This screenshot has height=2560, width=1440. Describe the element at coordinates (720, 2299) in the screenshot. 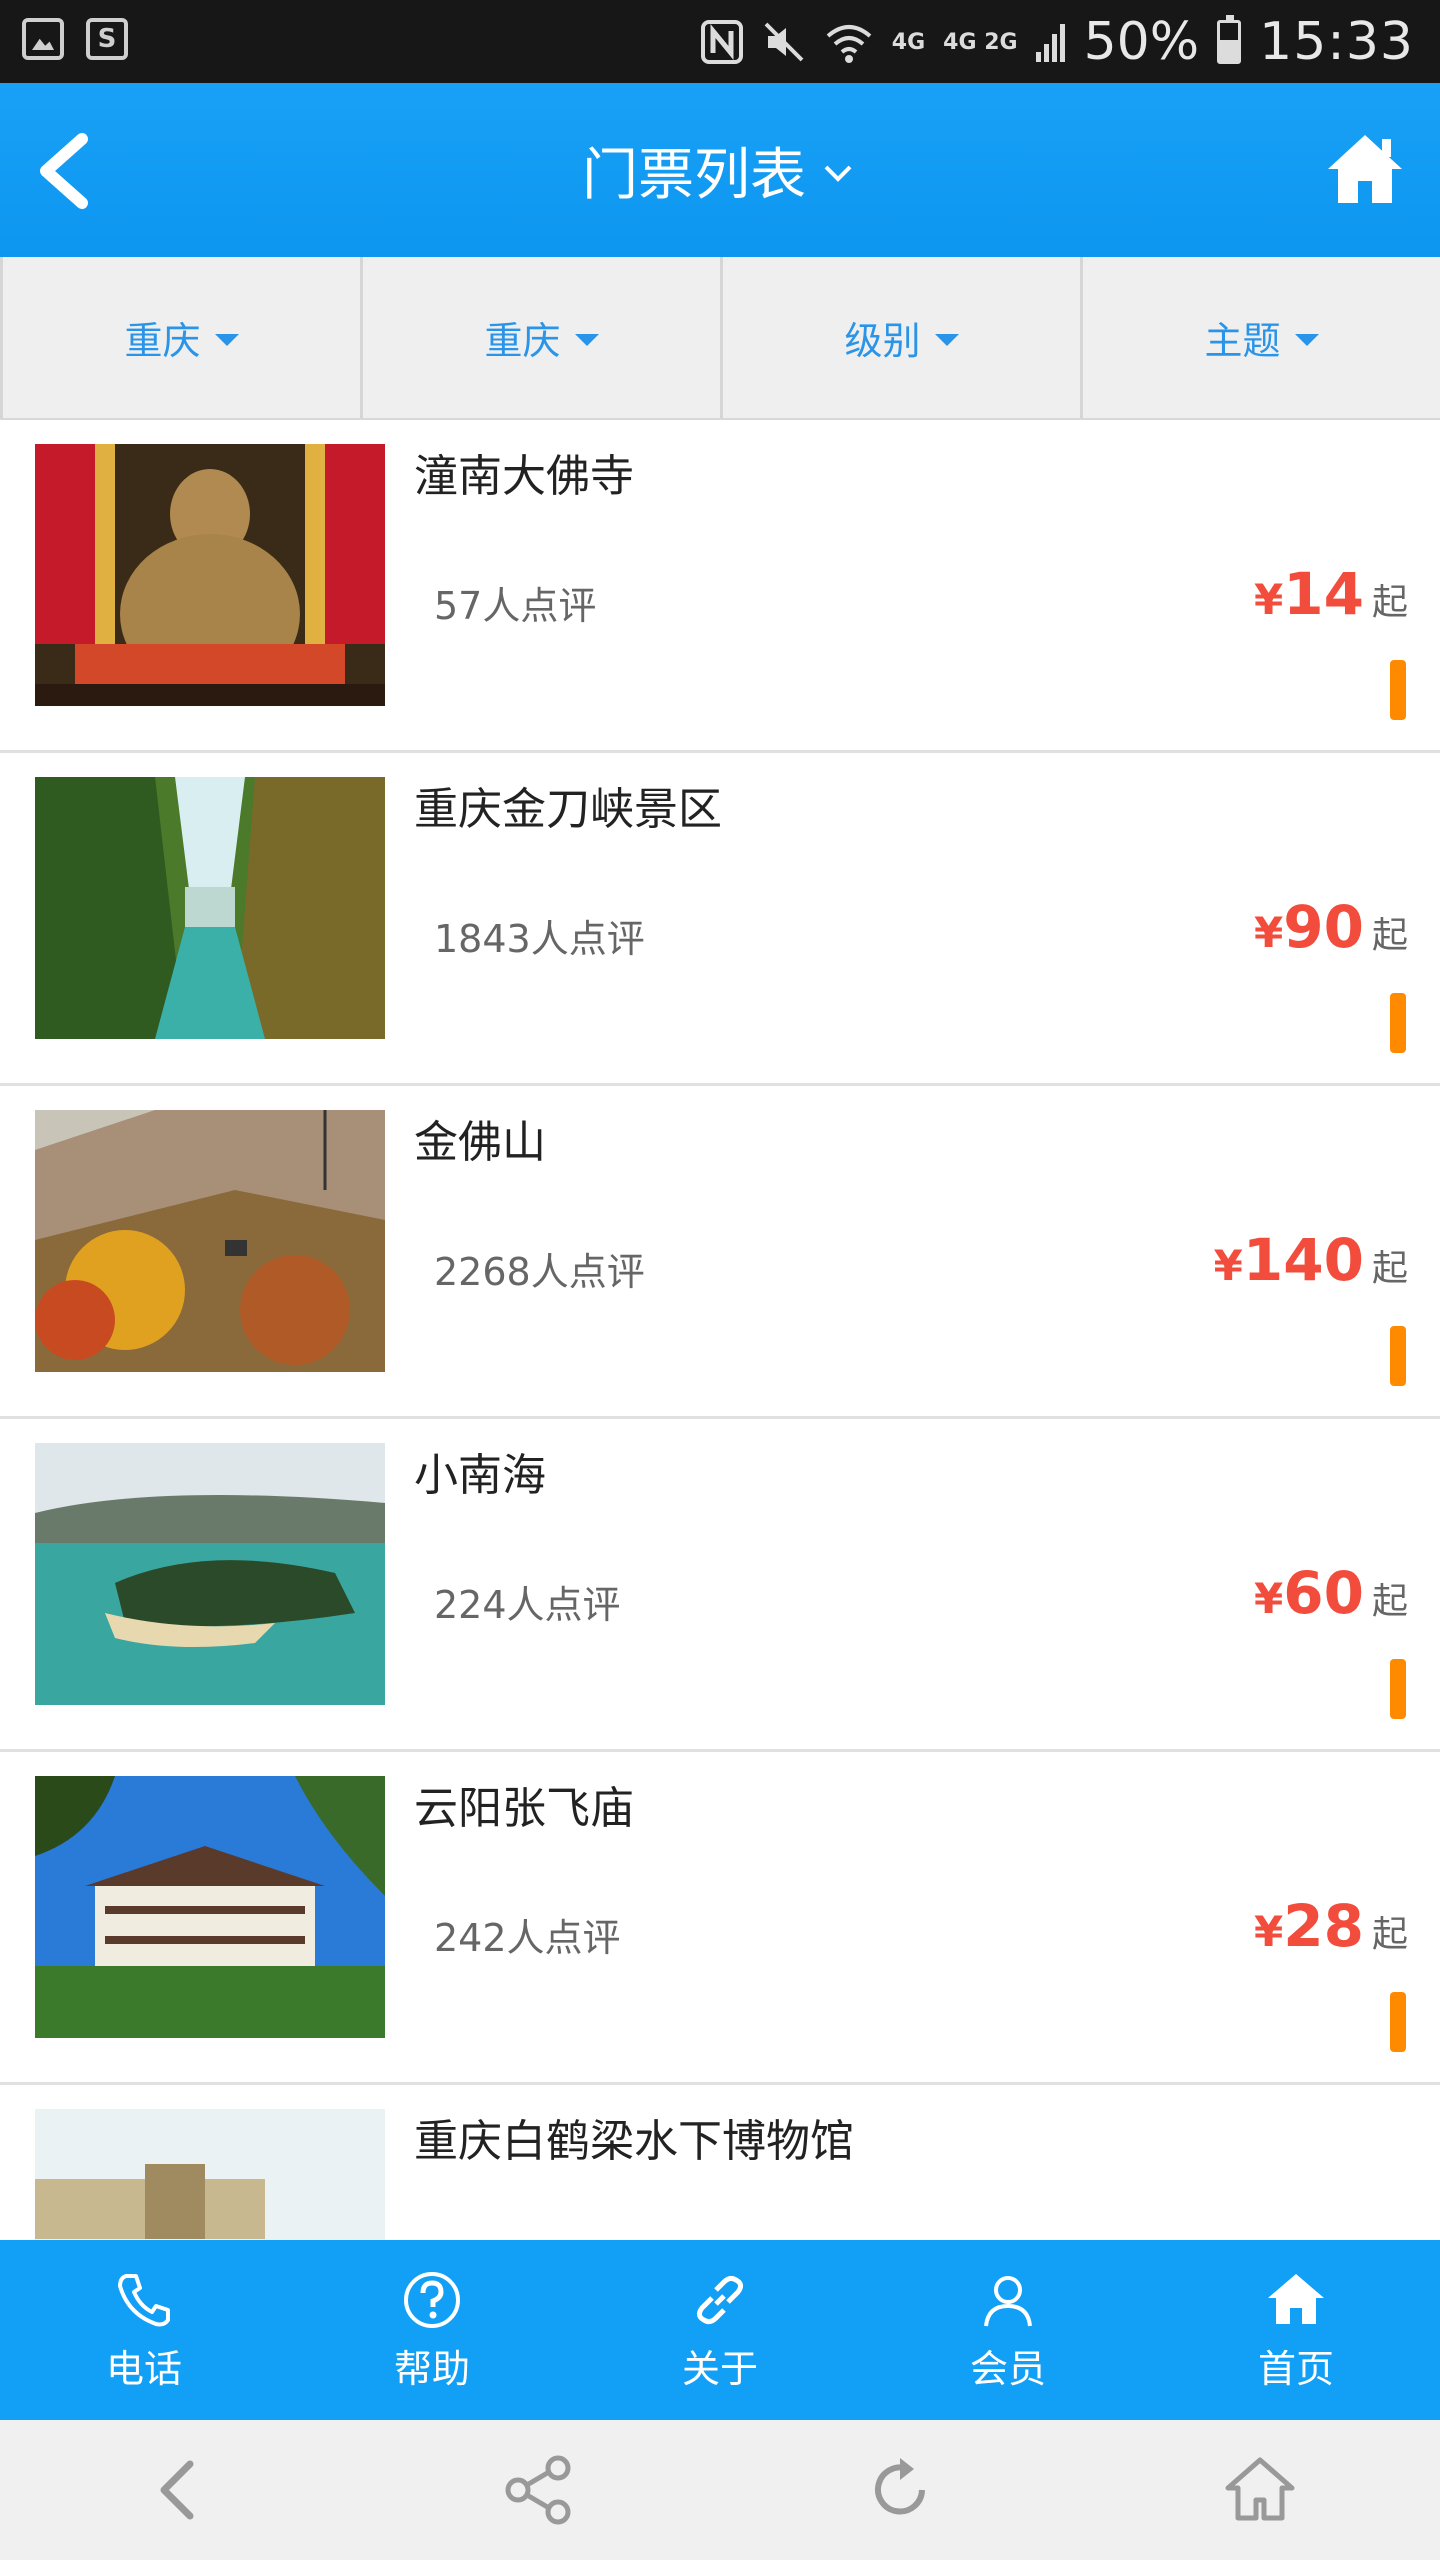

I see `link-icon` at that location.